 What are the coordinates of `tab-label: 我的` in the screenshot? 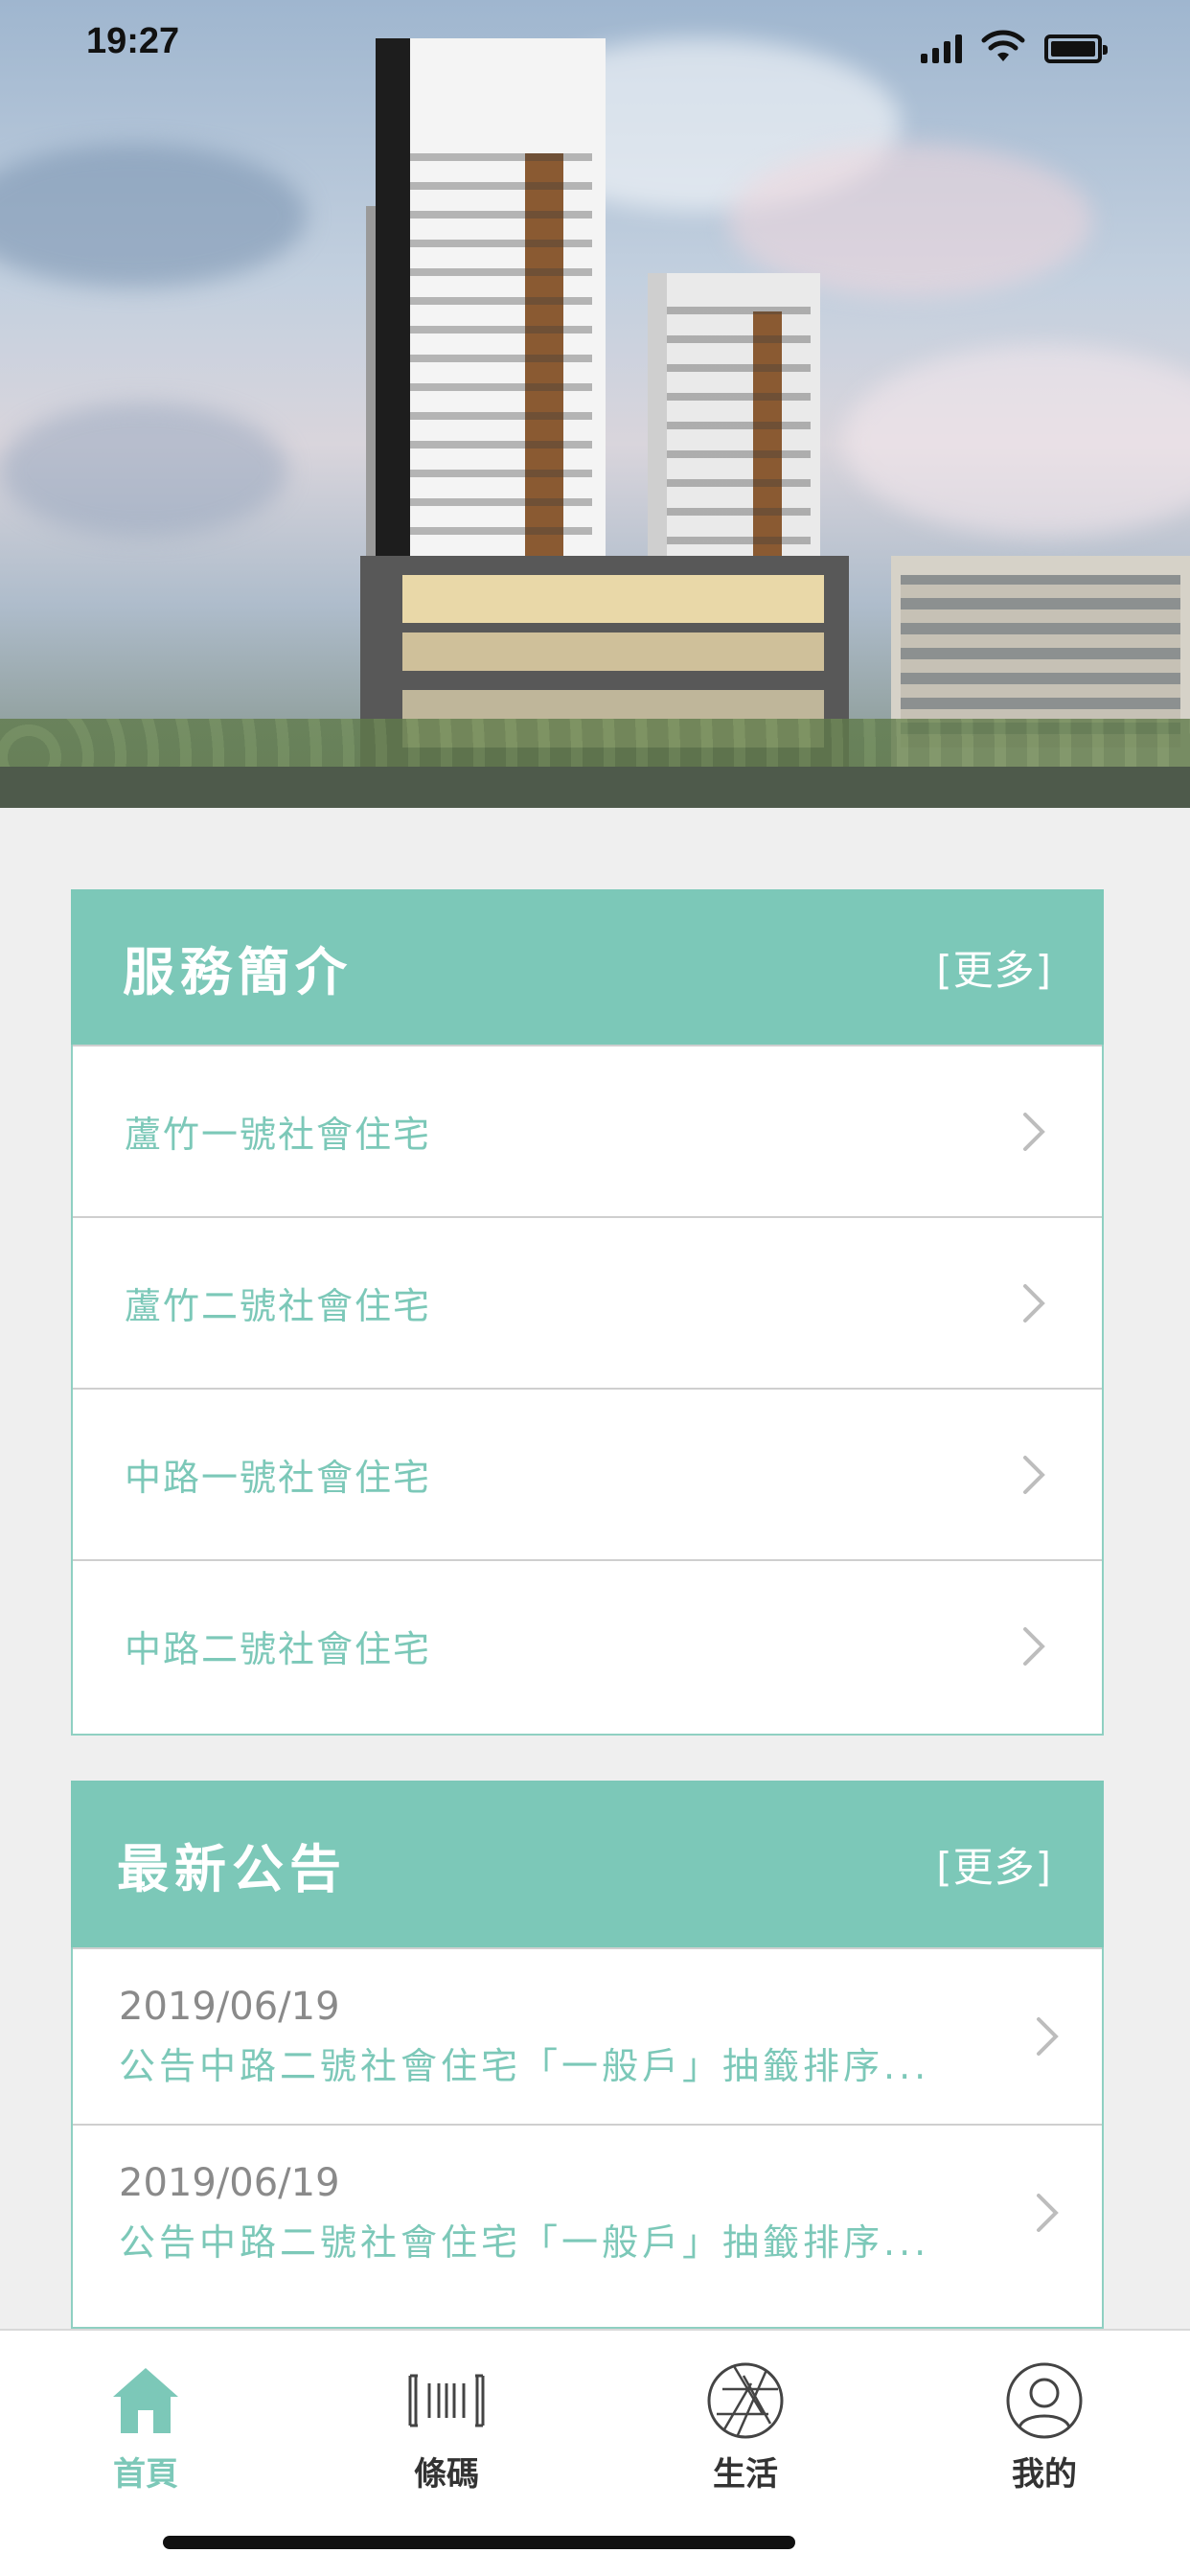 It's located at (1044, 2474).